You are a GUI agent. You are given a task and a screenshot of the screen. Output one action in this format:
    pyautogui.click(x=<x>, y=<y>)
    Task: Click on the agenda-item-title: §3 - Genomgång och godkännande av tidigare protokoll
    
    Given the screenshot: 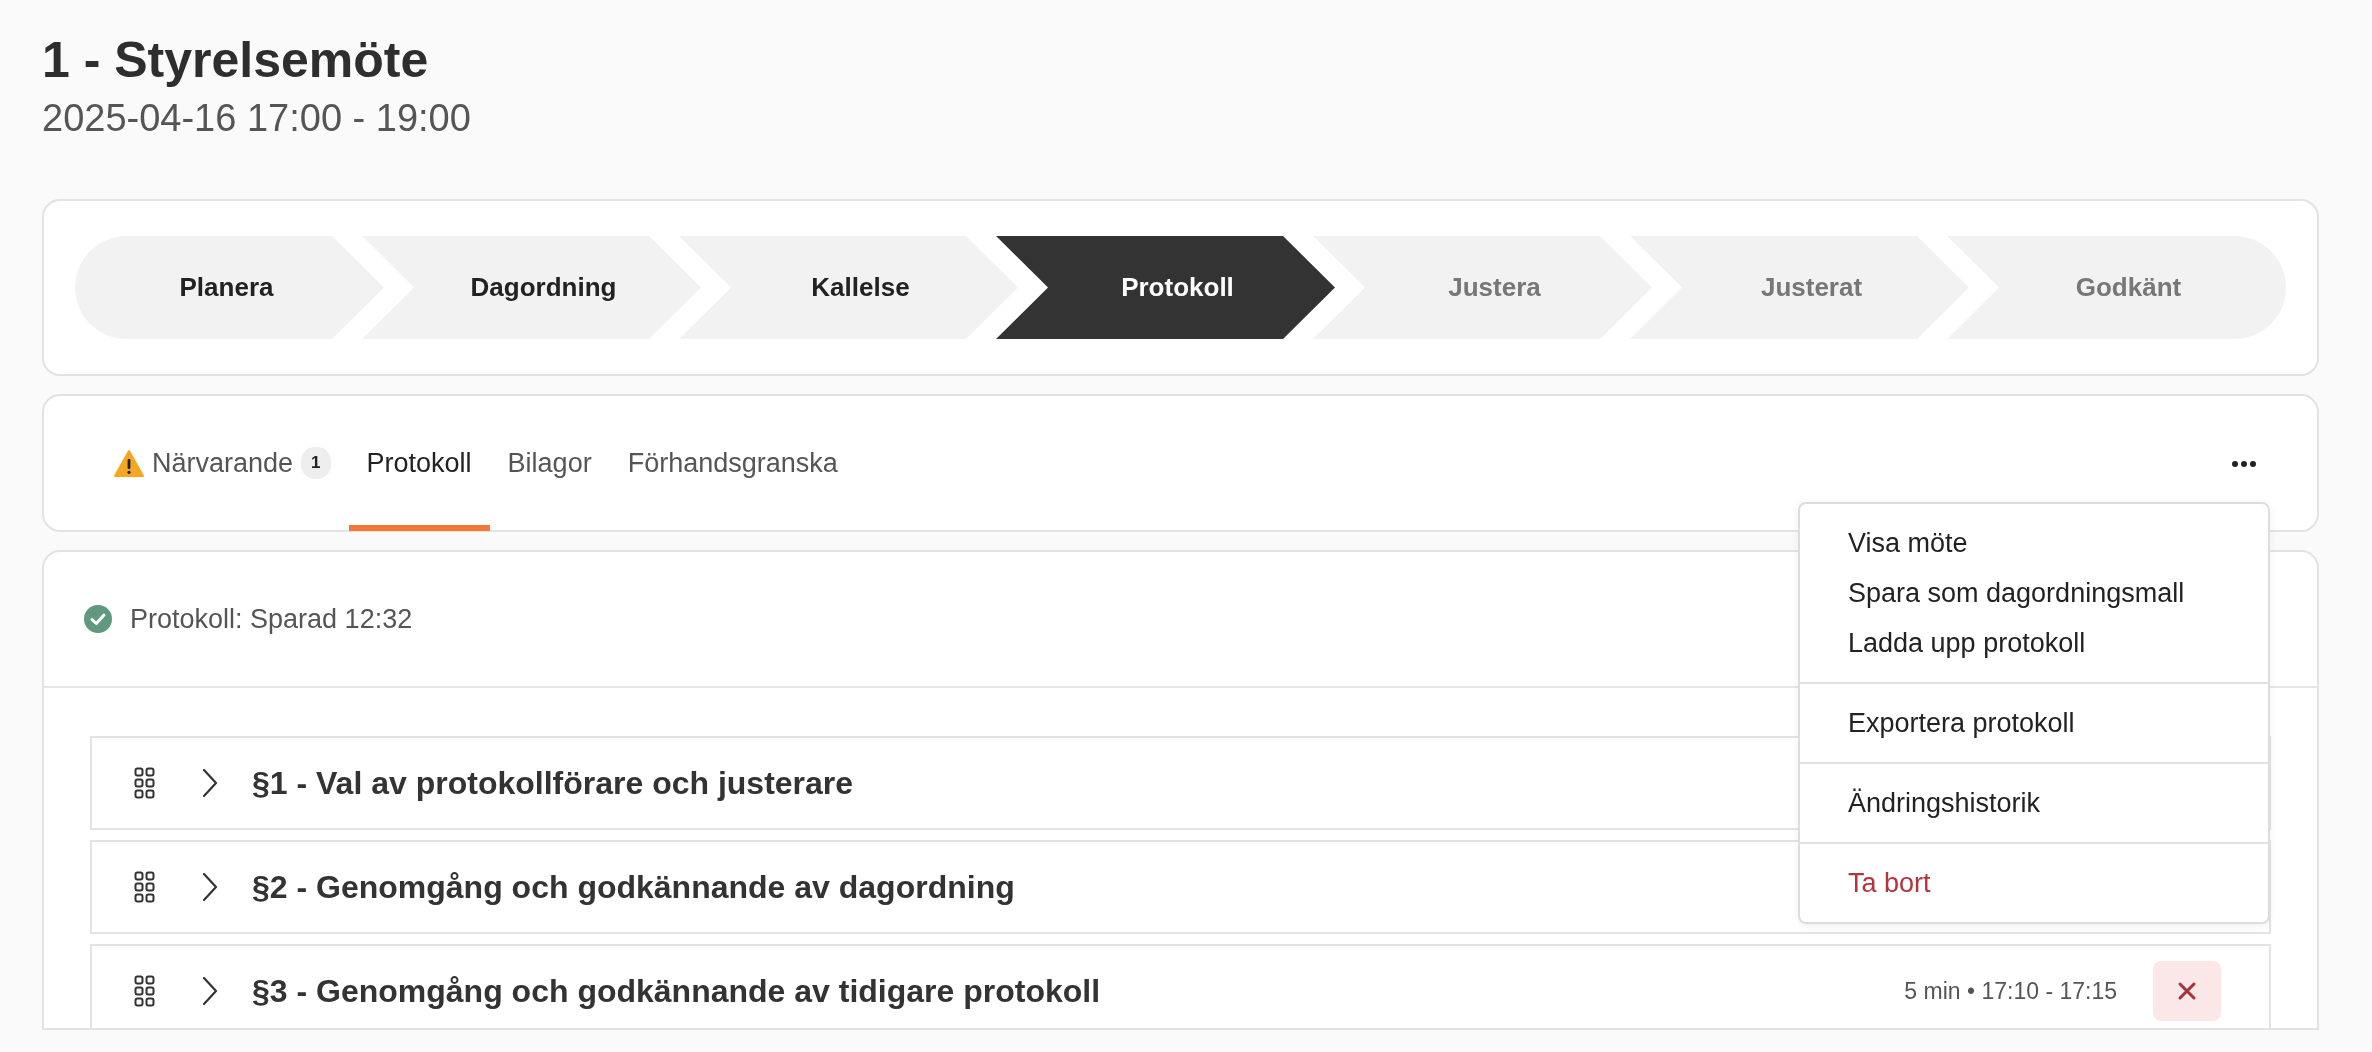 What is the action you would take?
    pyautogui.click(x=676, y=991)
    